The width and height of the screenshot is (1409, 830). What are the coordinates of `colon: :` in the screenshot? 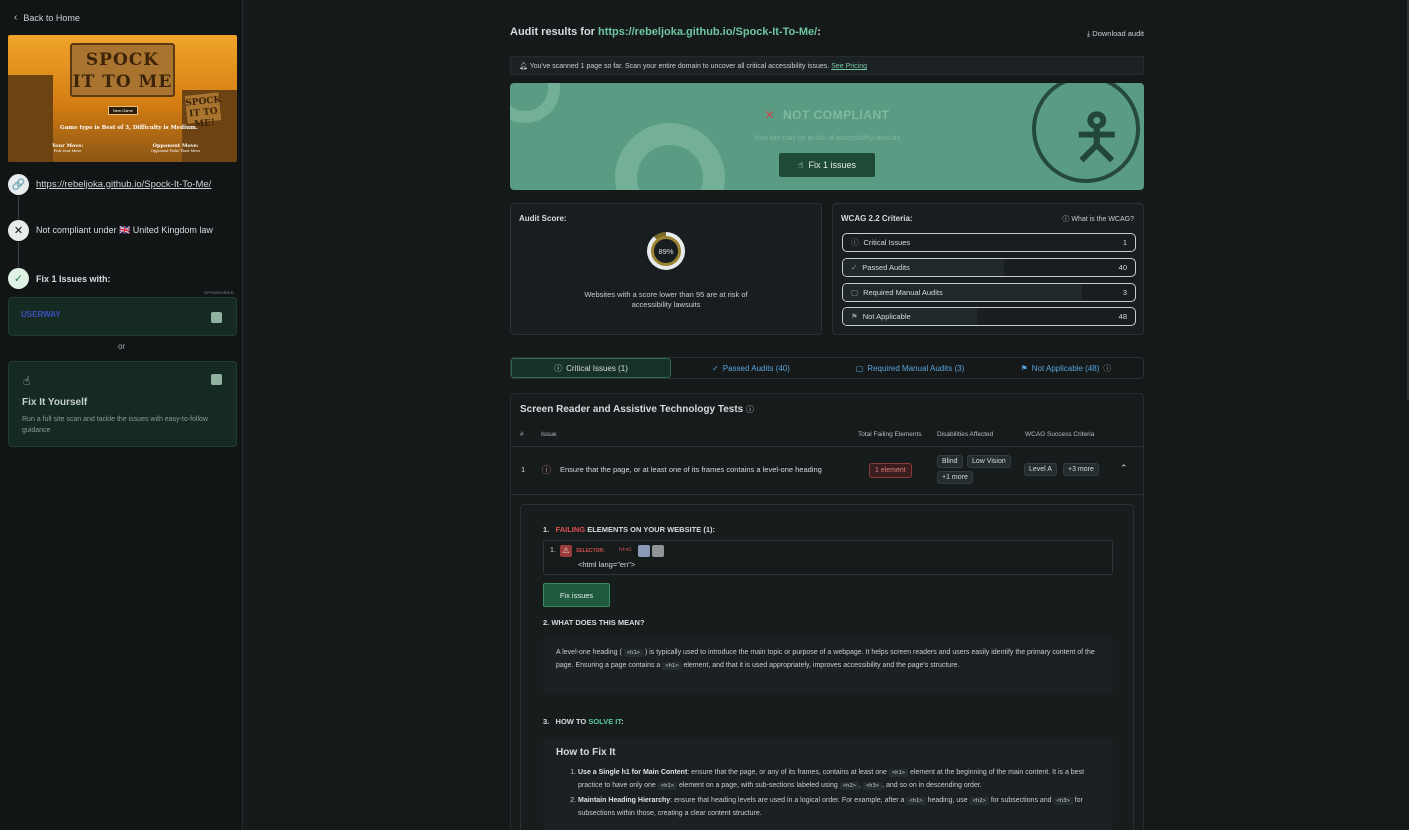 It's located at (622, 721).